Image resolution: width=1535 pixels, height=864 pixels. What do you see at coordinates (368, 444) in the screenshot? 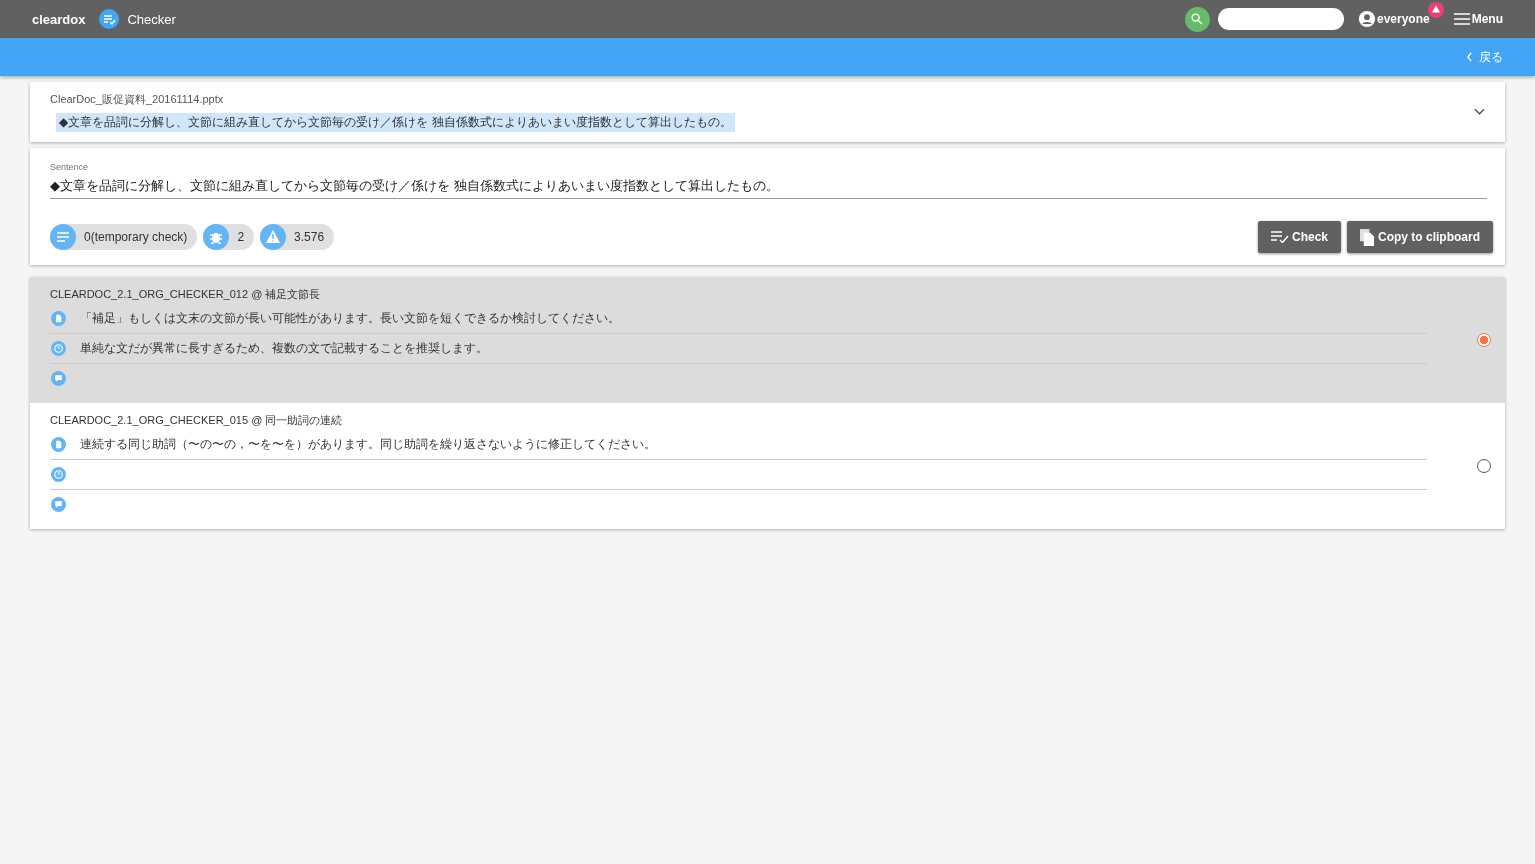
I see `message-text: 連続する同じ助詞（〜の〜の，〜を〜を）があります。同じ助詞を繰り返さないように修正してください。` at bounding box center [368, 444].